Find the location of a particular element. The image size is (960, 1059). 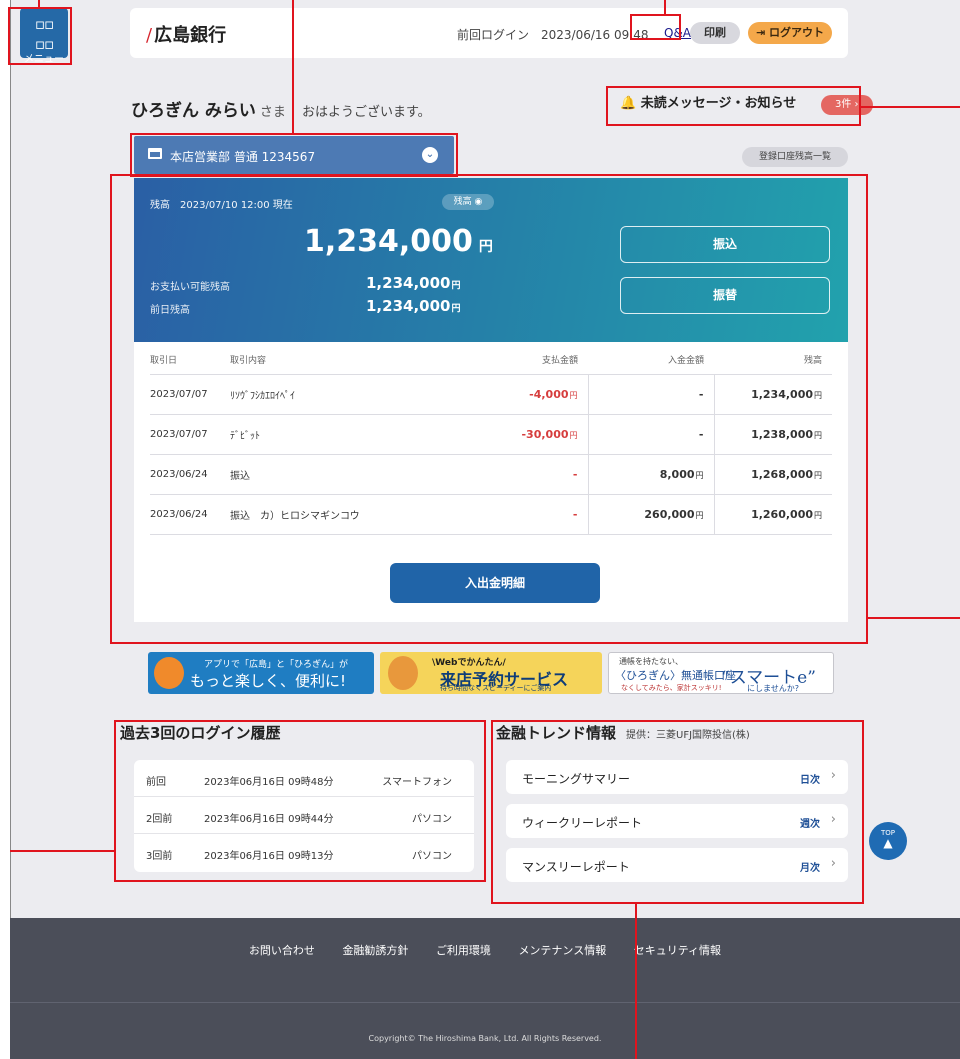

visit-reservation-banner: \Webでかんたん/ 来店予約サービス 待ち時間なくスピーディーにご案内 is located at coordinates (491, 673).